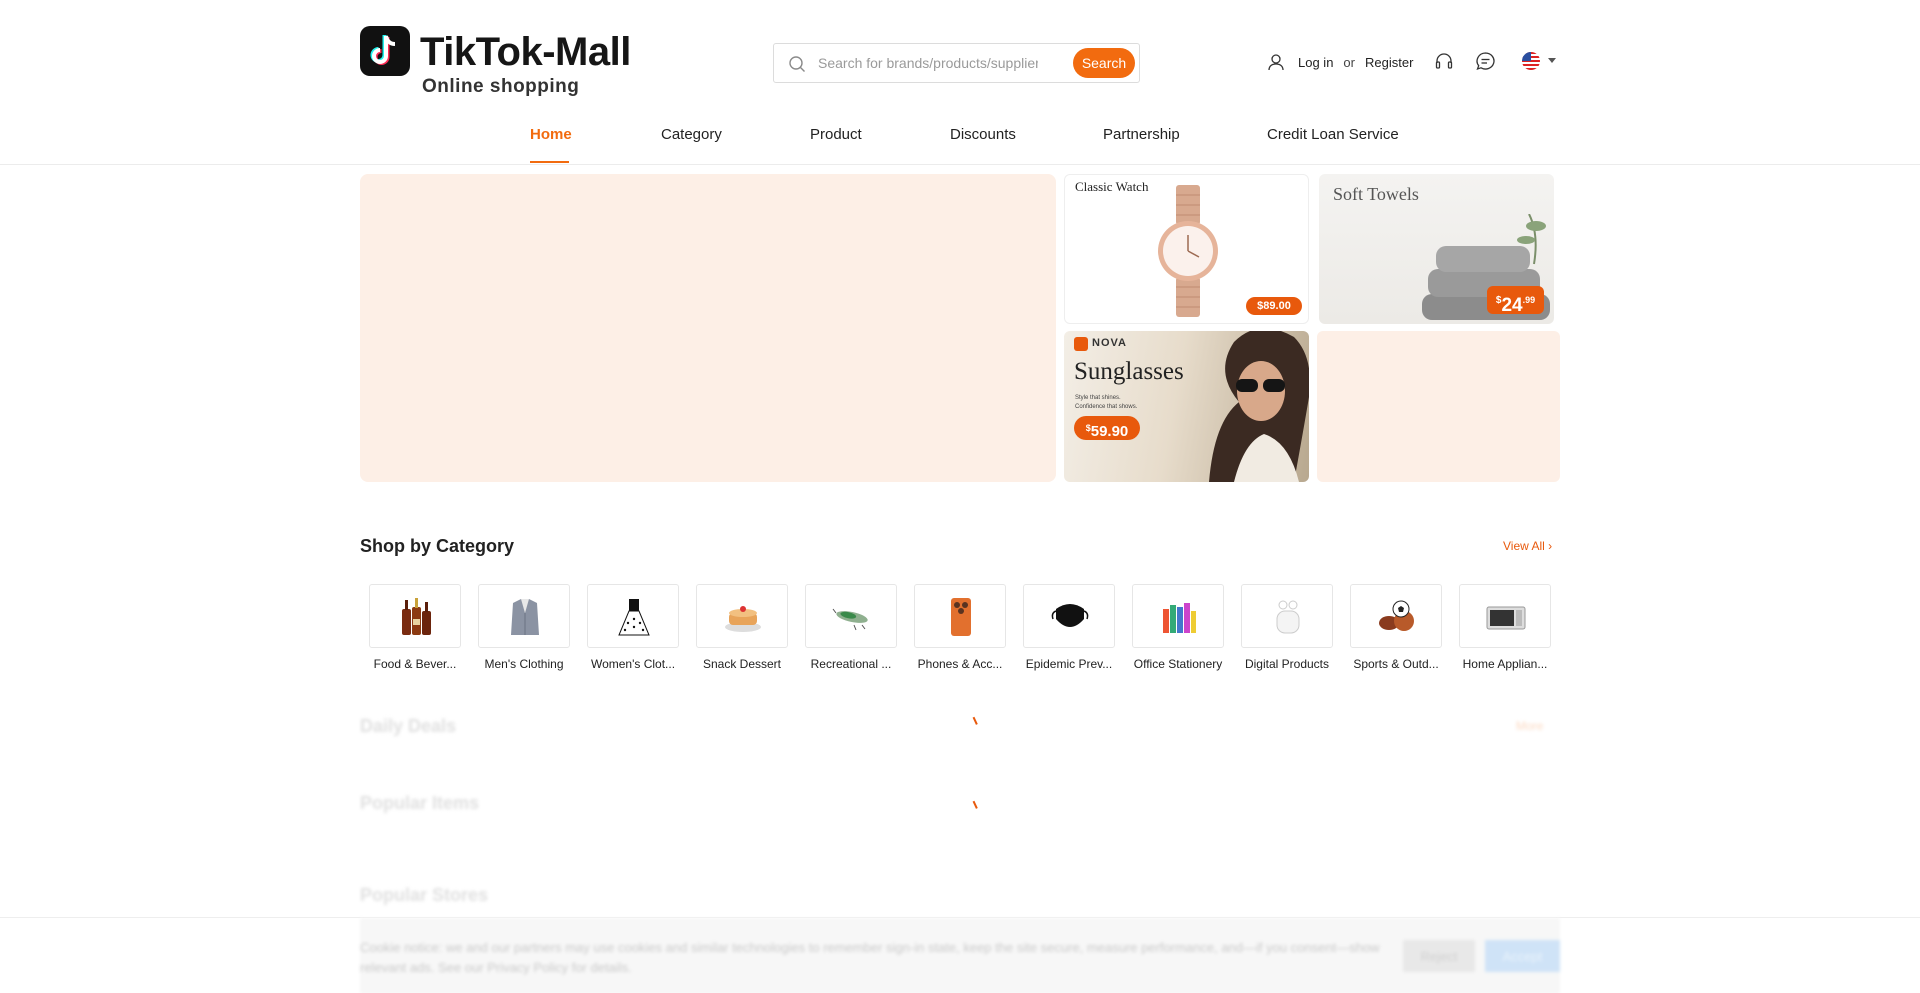 The image size is (1920, 993). I want to click on promo-watch: Classic Watch $89.00, so click(1186, 249).